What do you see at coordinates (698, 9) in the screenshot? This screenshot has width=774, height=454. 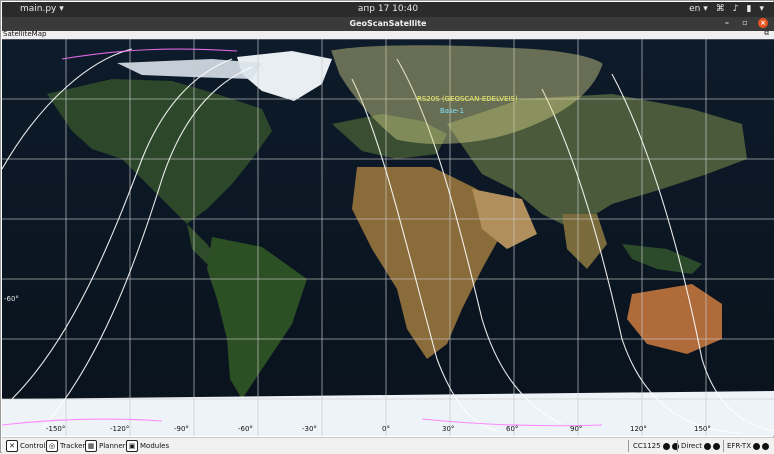 I see `language-selector: en ▾` at bounding box center [698, 9].